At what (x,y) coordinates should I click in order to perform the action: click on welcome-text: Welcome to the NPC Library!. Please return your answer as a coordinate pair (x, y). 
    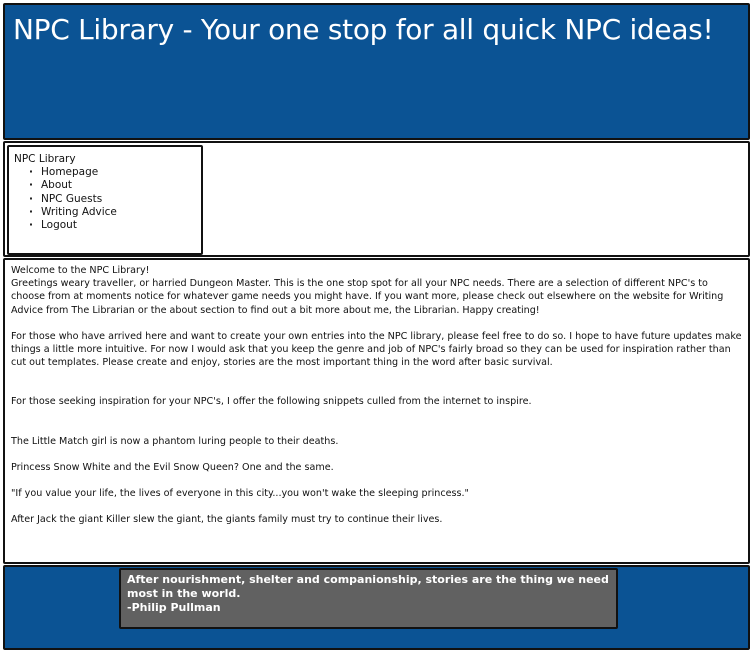
    Looking at the image, I should click on (80, 270).